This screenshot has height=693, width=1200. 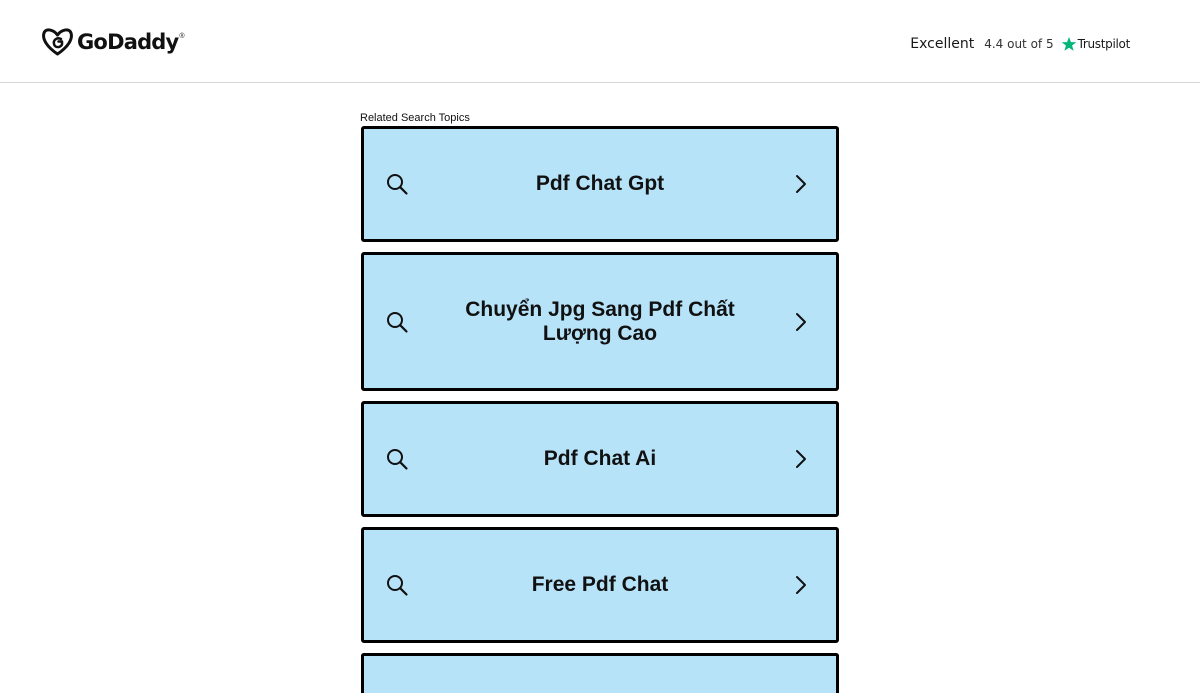 I want to click on related-topic-link: Free Pdf Chat, so click(x=600, y=585).